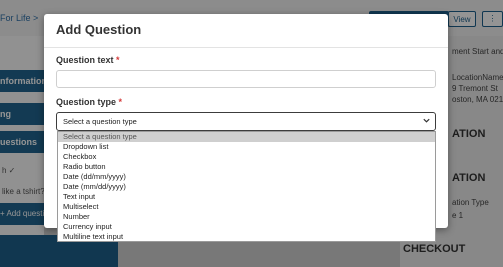 This screenshot has width=503, height=267. I want to click on question-text-label: Question text *, so click(88, 60).